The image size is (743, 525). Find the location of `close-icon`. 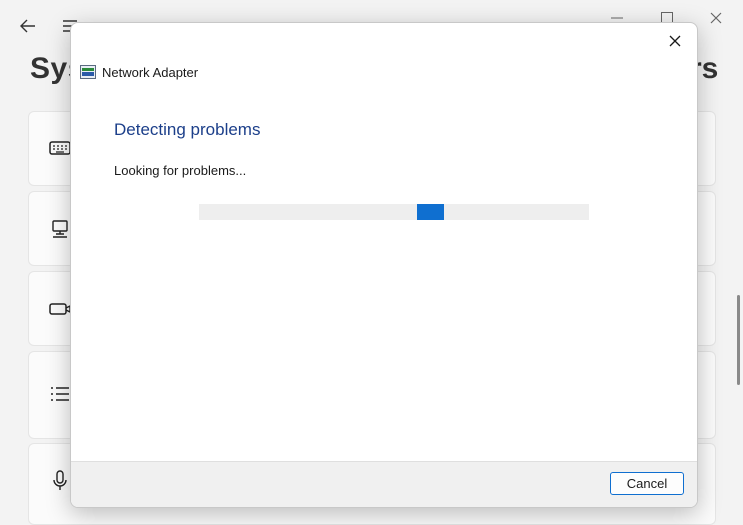

close-icon is located at coordinates (675, 41).